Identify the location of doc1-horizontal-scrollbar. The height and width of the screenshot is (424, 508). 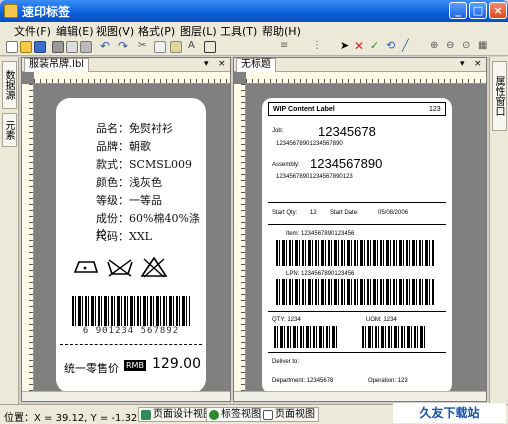
(126, 396).